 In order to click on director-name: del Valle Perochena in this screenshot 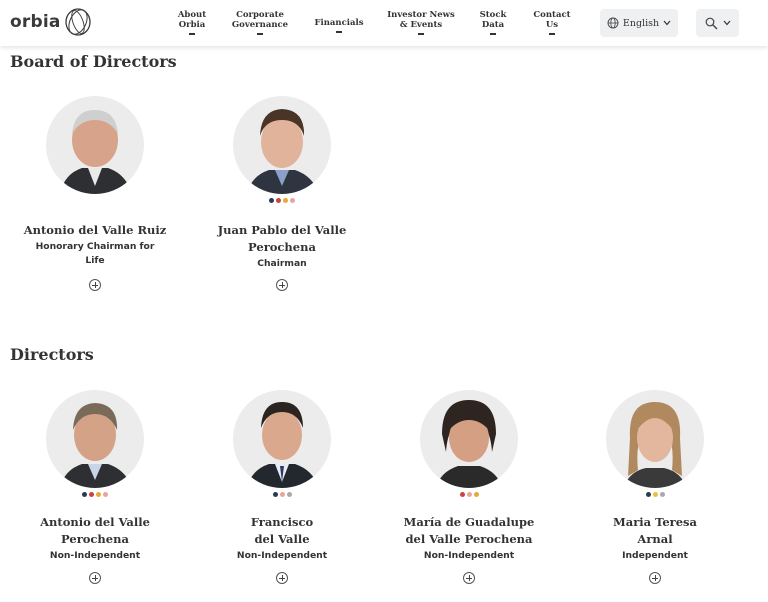, I will do `click(469, 539)`.